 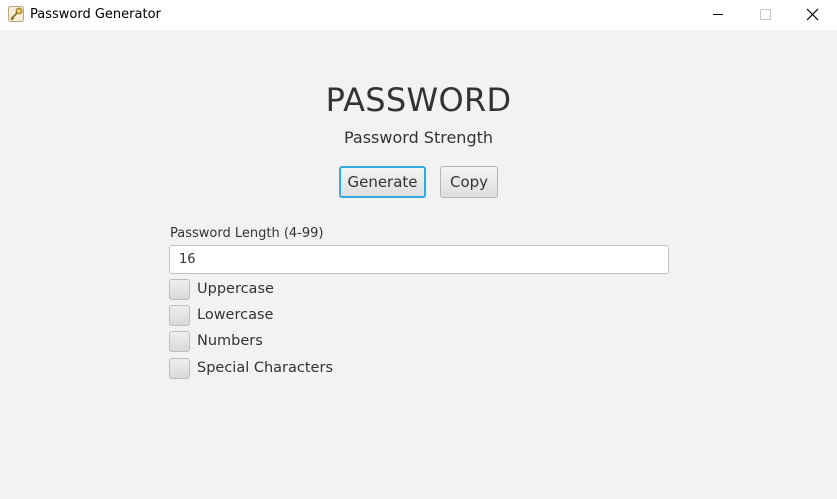 I want to click on close-button, so click(x=812, y=15).